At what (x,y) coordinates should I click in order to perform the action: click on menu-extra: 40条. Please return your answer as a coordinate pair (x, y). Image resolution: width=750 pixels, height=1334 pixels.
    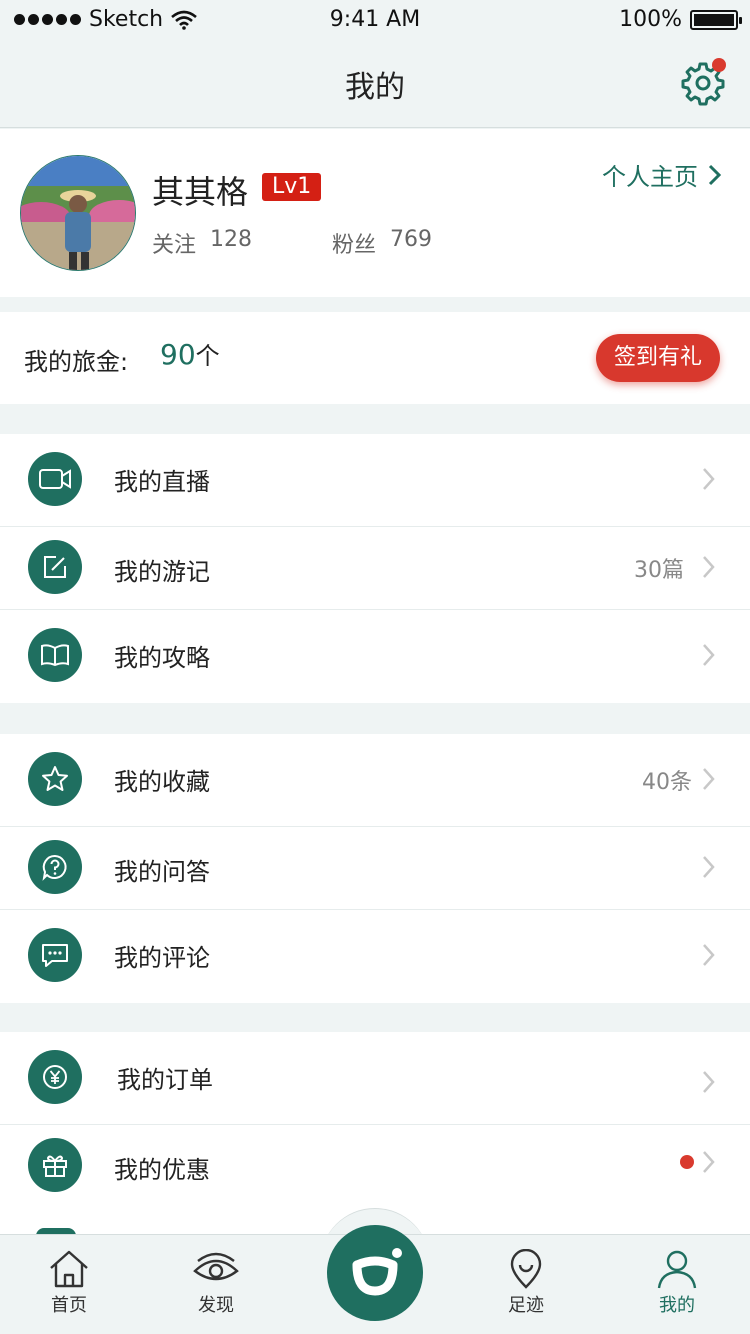
    Looking at the image, I should click on (667, 782).